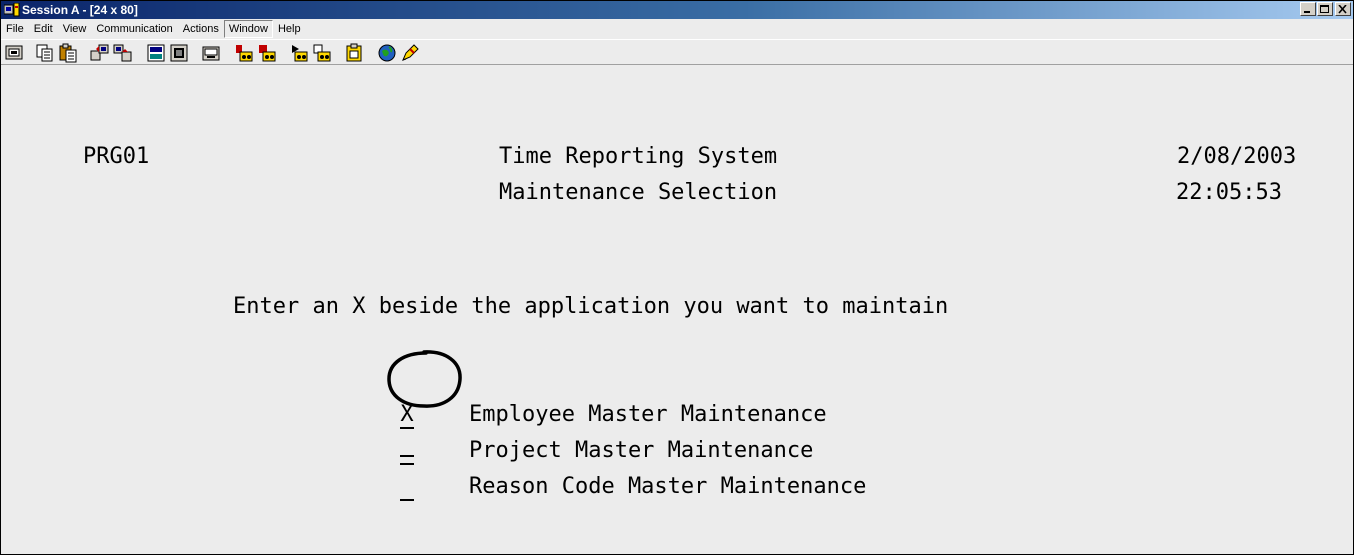 This screenshot has height=555, width=1354. I want to click on pen-icon, so click(410, 53).